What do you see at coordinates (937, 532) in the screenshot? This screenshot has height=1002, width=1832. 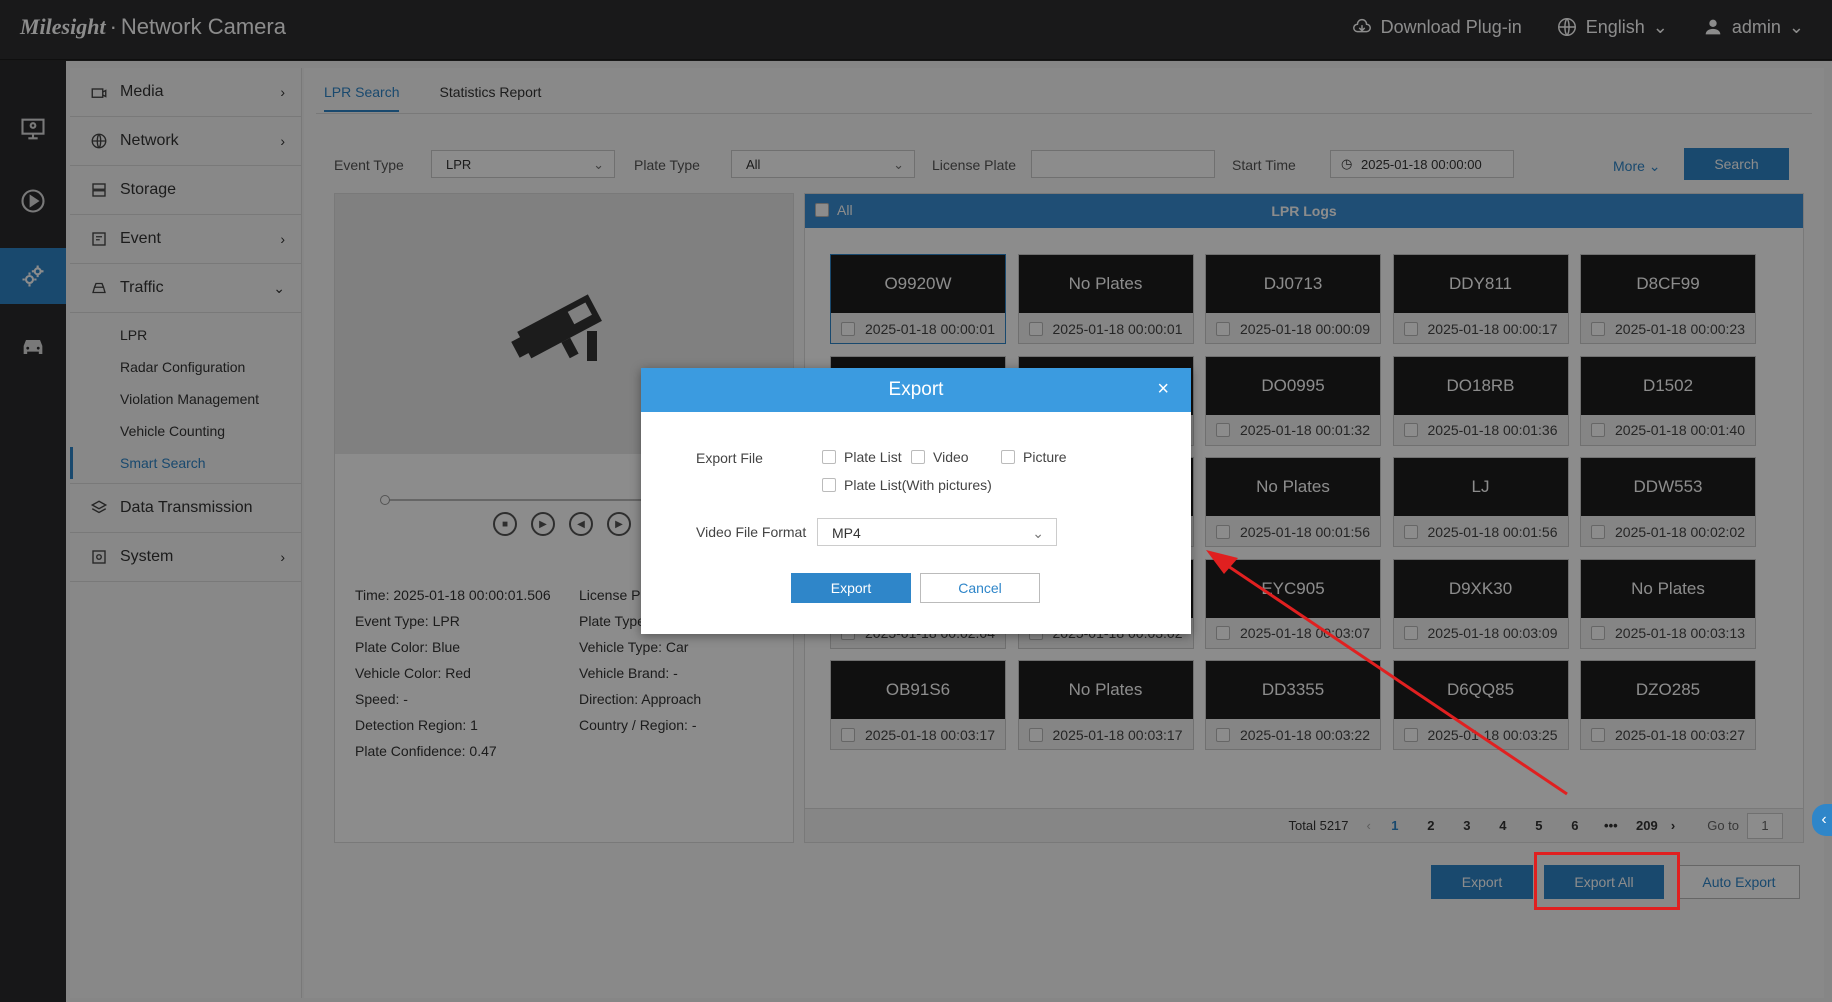 I see `video-format-select: MP4 ⌄` at bounding box center [937, 532].